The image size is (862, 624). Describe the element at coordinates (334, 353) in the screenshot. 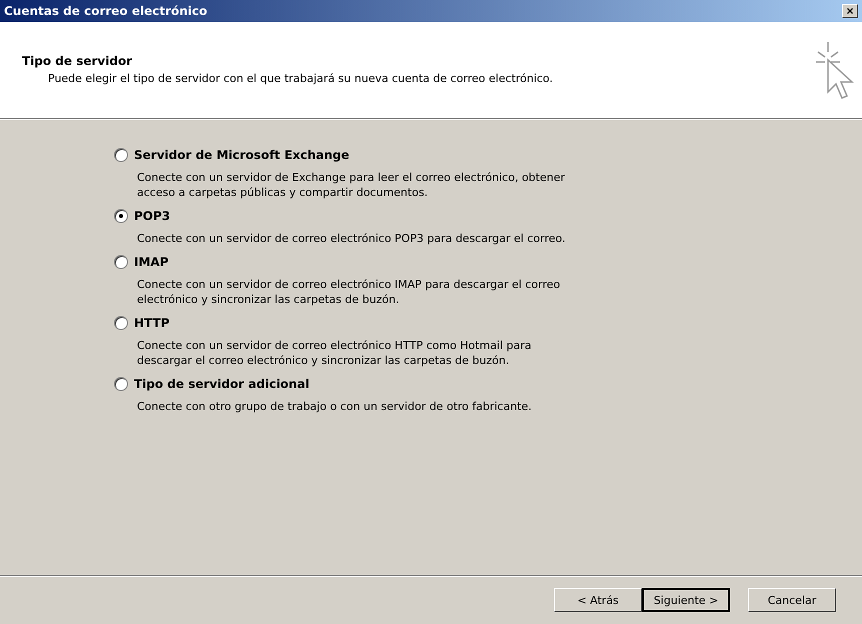

I see `option-description: Conecte con un servidor de correo electrónico HTTP como Hotmail para descargar el correo electrónico y sincronizar las carpetas de buzón.` at that location.